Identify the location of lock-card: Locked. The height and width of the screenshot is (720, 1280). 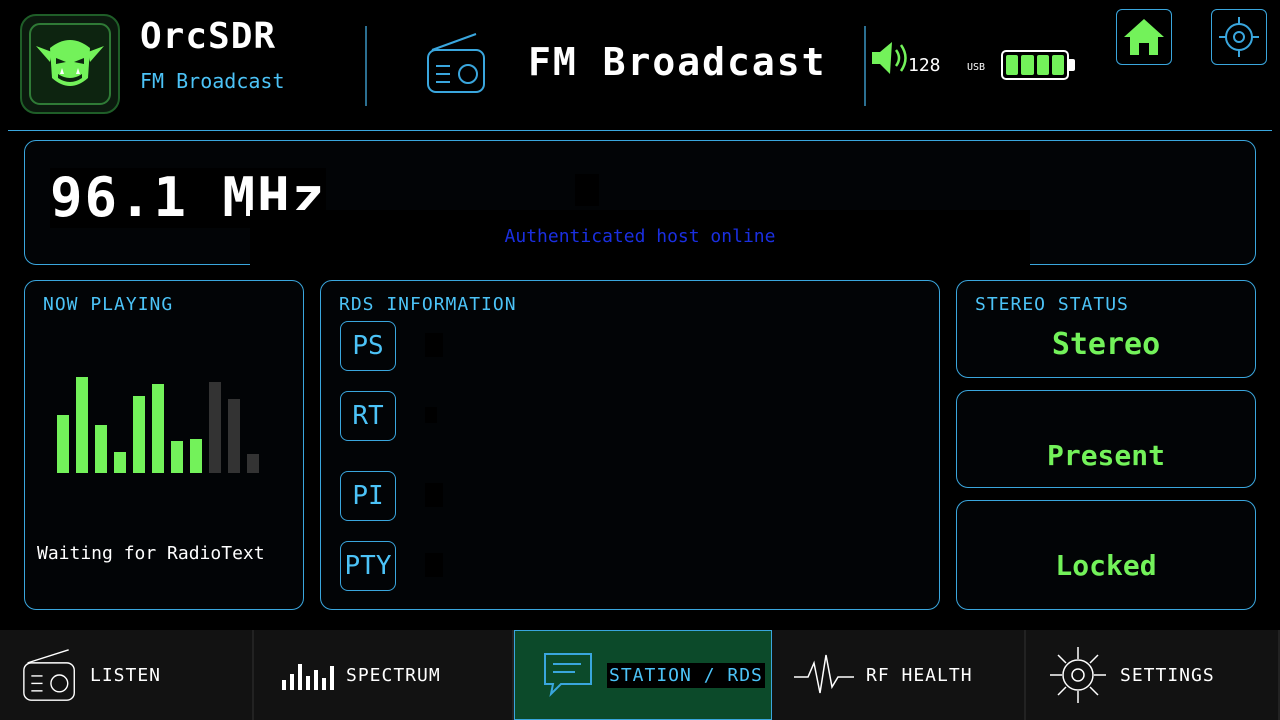
(1106, 555).